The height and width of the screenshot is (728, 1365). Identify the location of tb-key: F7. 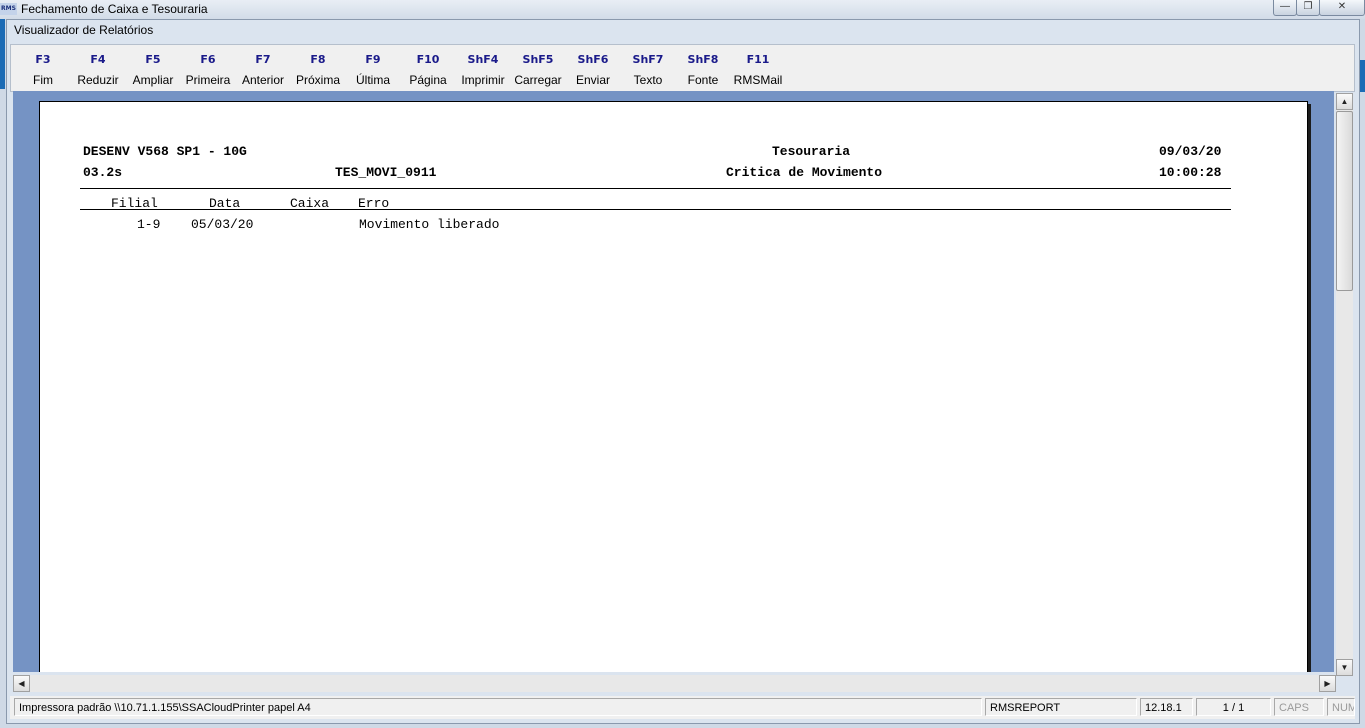
(263, 59).